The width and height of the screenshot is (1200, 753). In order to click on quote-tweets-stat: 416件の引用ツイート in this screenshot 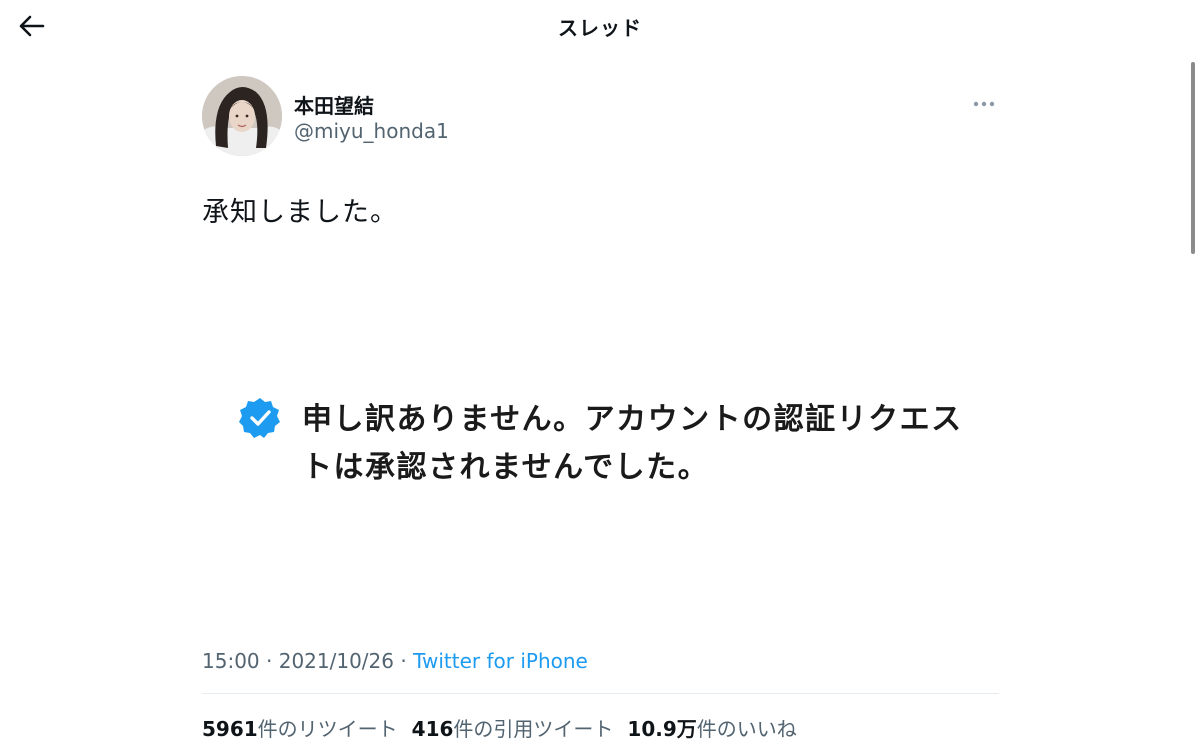, I will do `click(513, 727)`.